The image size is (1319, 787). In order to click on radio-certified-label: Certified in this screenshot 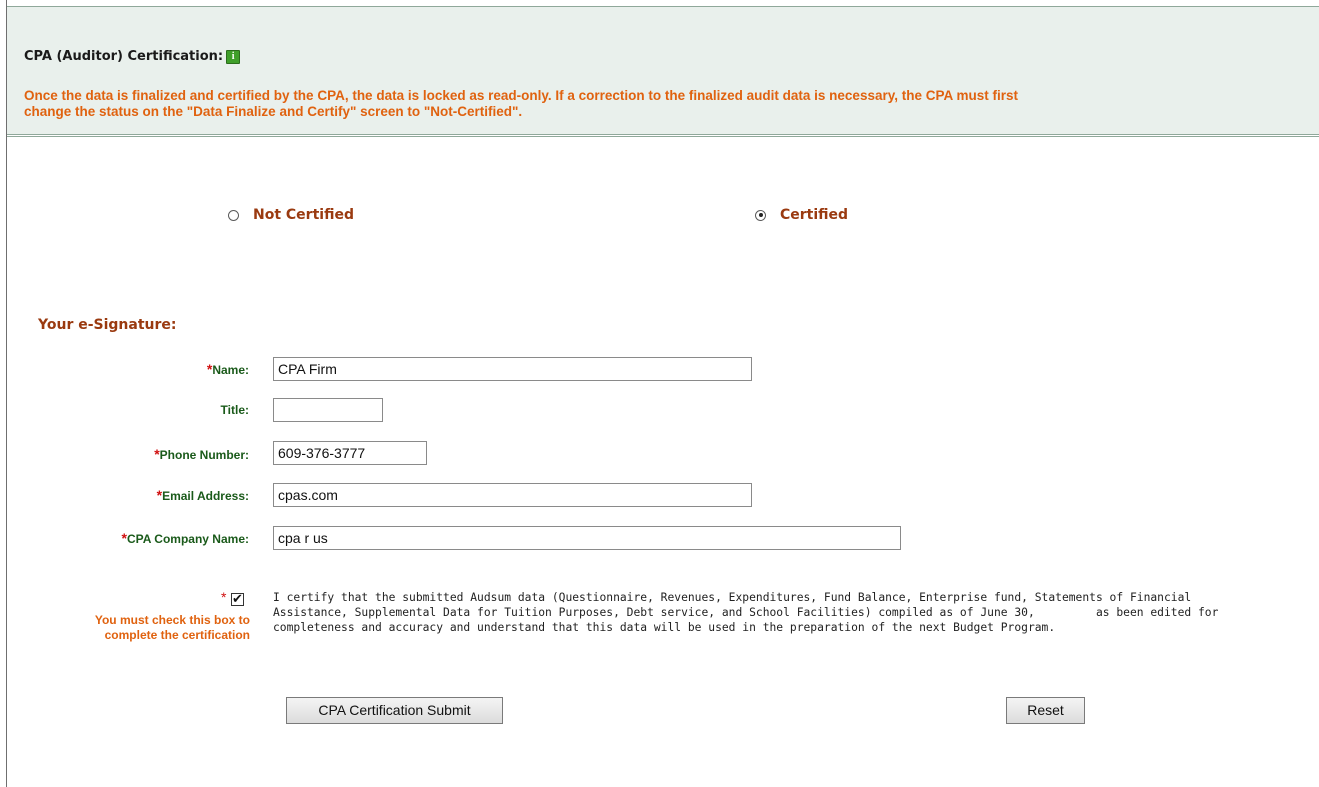, I will do `click(814, 215)`.